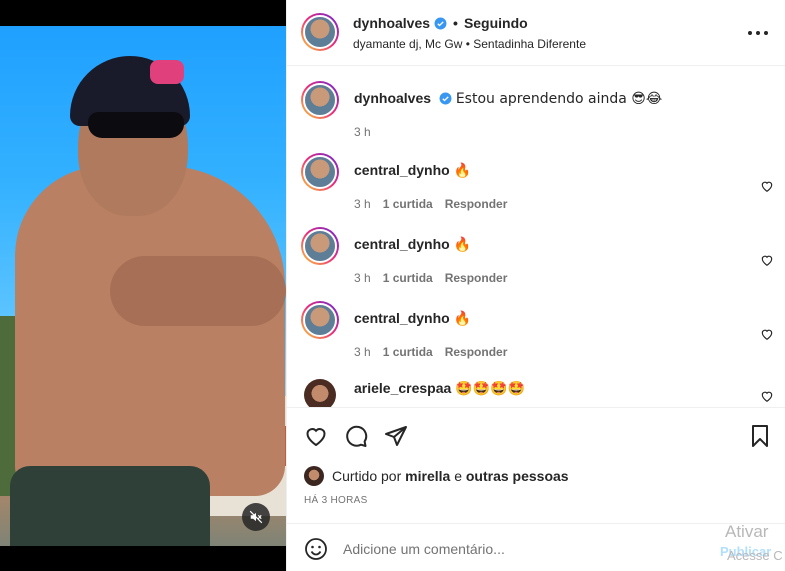  Describe the element at coordinates (490, 389) in the screenshot. I see `comment-body: 🤩🤩🤩🤩` at that location.